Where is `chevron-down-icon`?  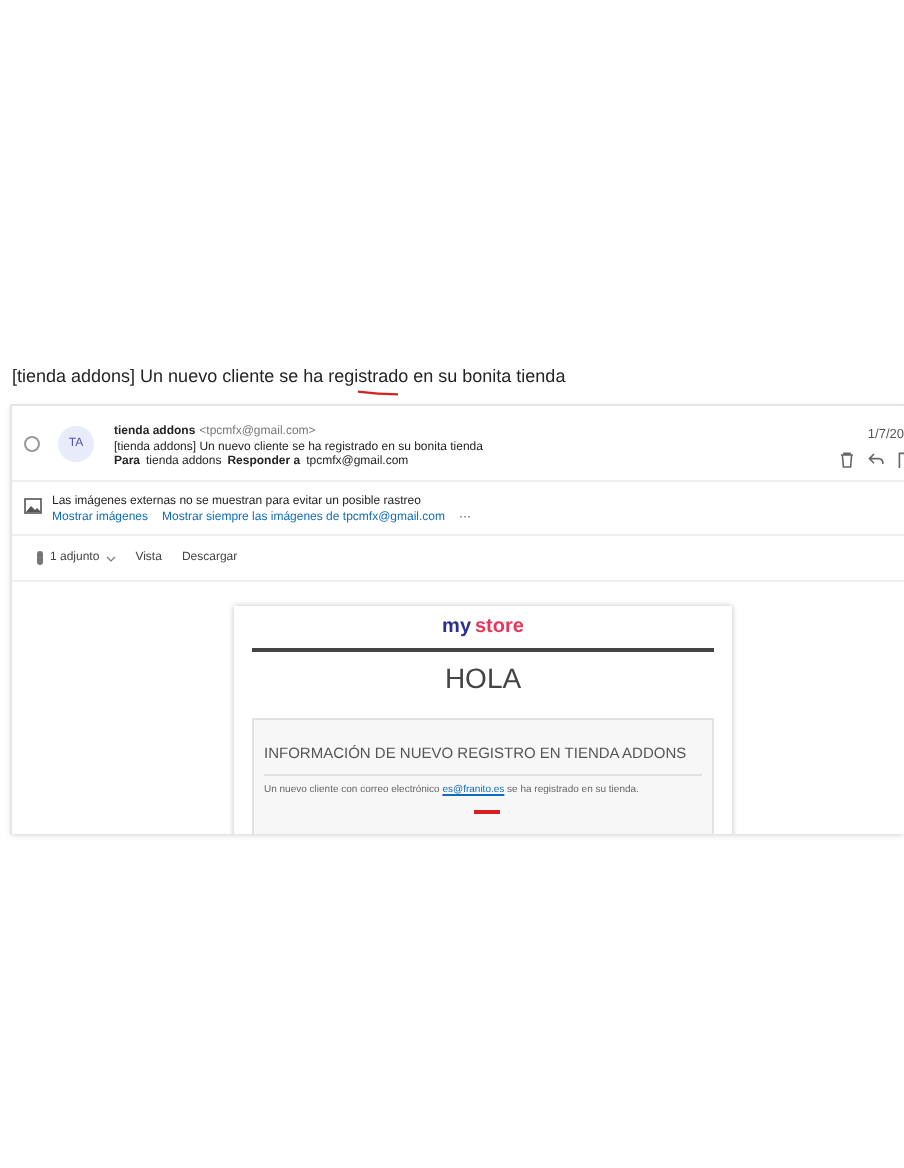
chevron-down-icon is located at coordinates (110, 558).